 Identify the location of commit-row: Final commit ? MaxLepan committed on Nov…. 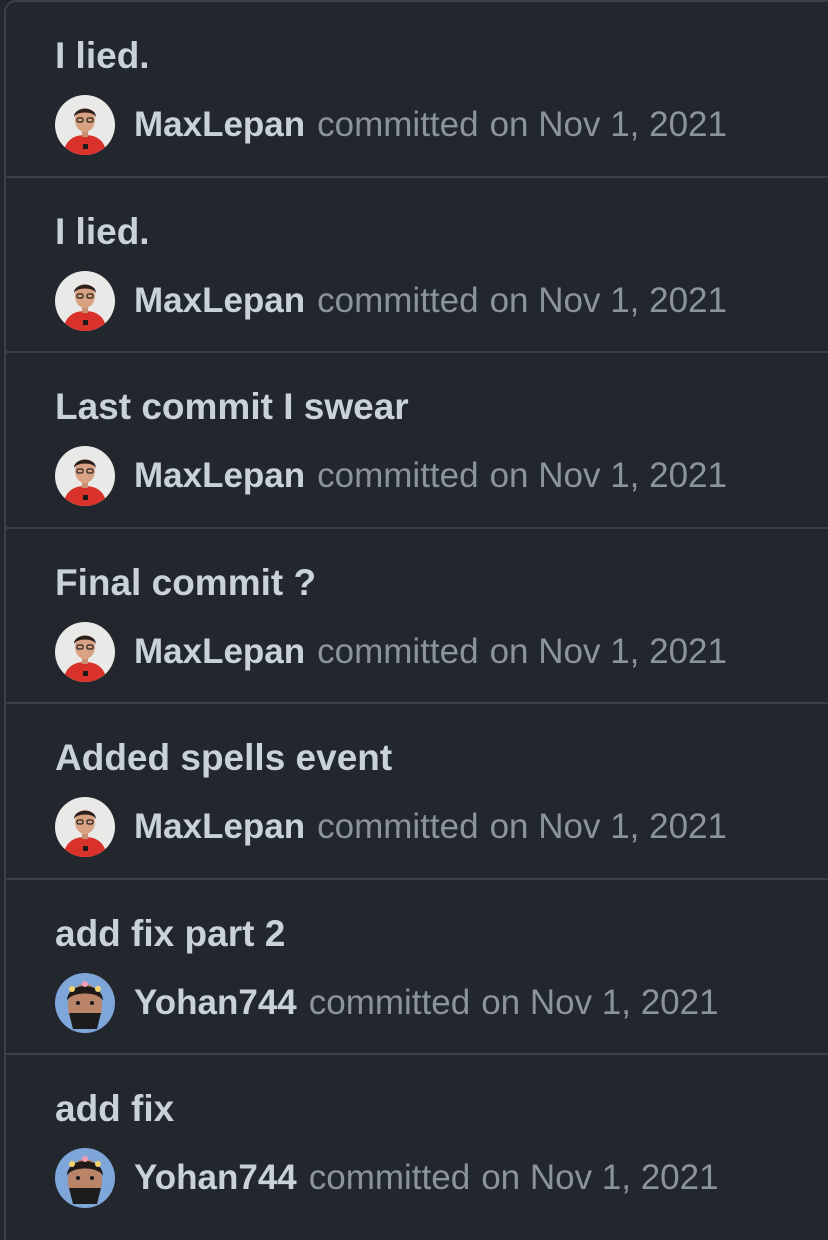
(417, 616).